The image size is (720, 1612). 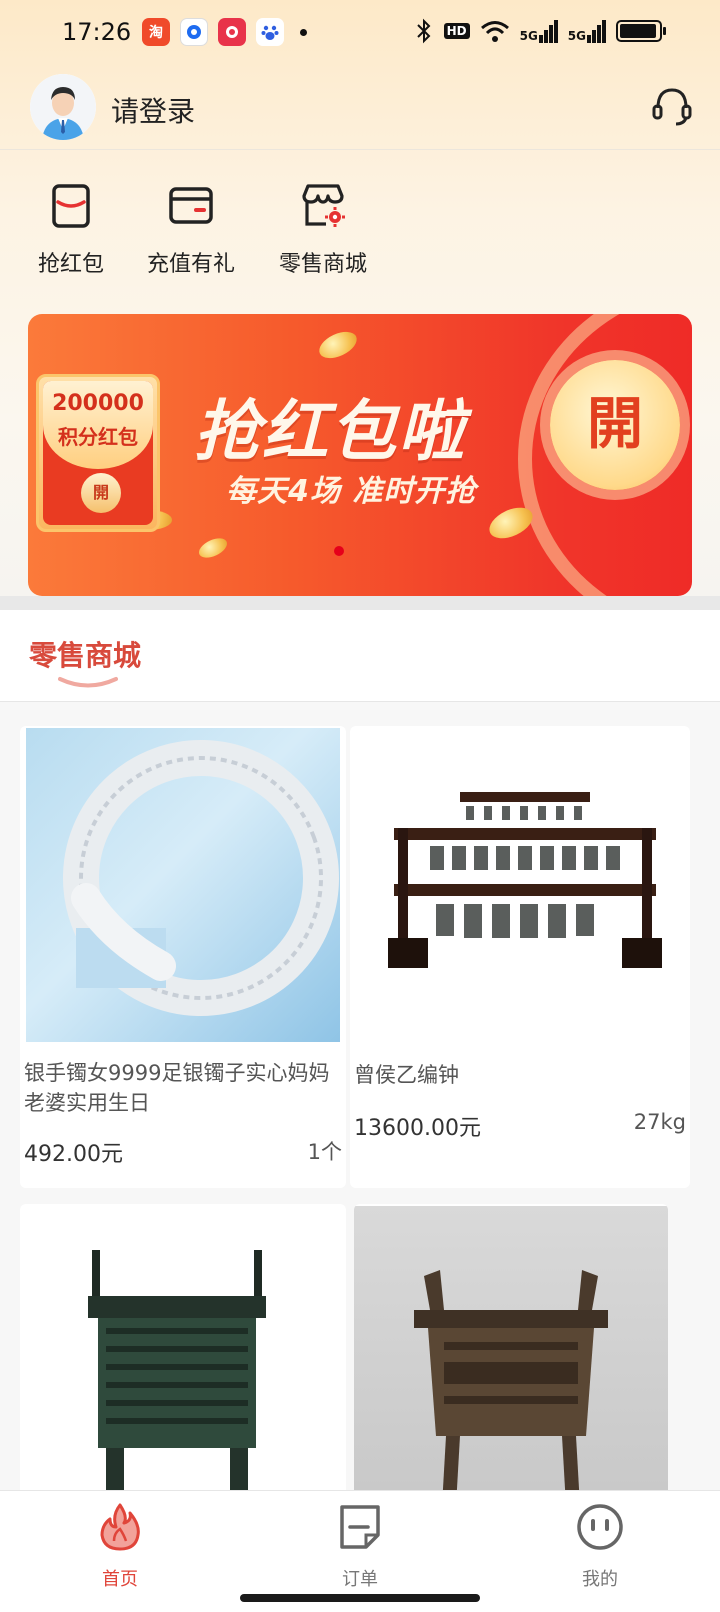 I want to click on banner-title: 抢红包啦, so click(x=330, y=431).